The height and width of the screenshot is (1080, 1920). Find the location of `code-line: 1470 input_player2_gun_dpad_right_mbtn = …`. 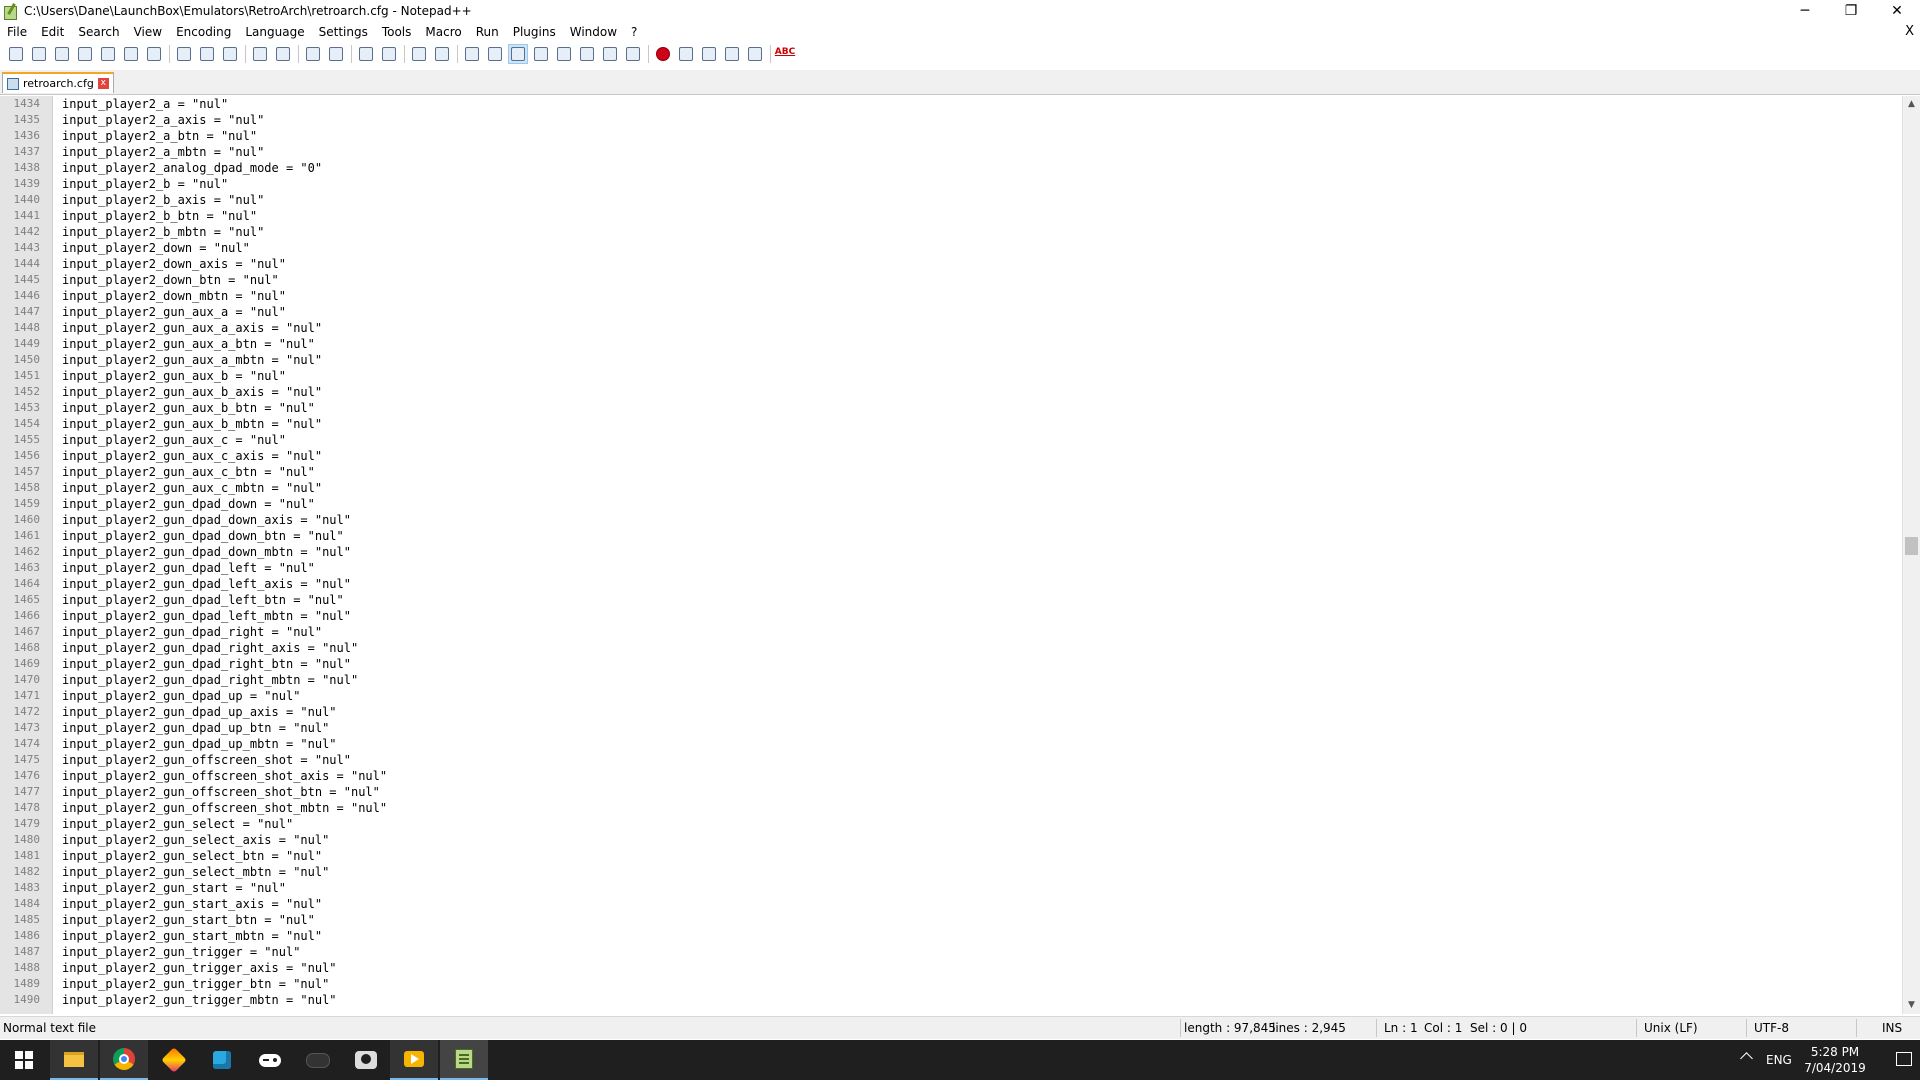

code-line: 1470 input_player2_gun_dpad_right_mbtn = … is located at coordinates (950, 680).